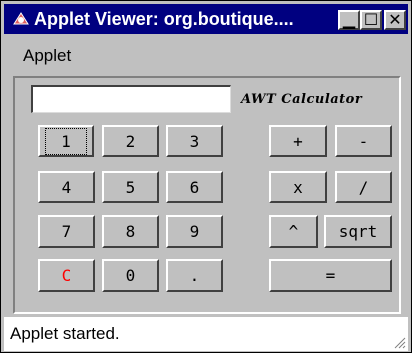  I want to click on key-sqrt: sqrt, so click(358, 231).